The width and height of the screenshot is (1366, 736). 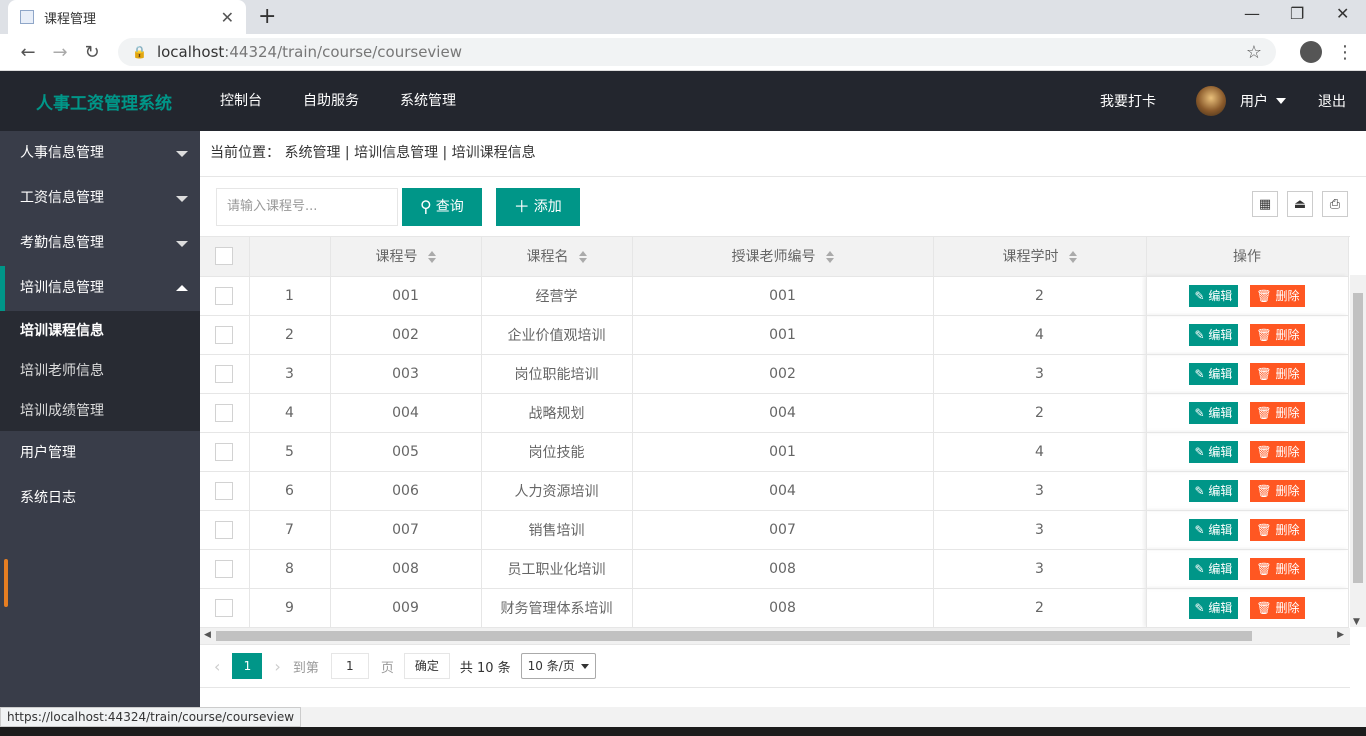 I want to click on sidebar-item-users: 用户管理, so click(x=100, y=453).